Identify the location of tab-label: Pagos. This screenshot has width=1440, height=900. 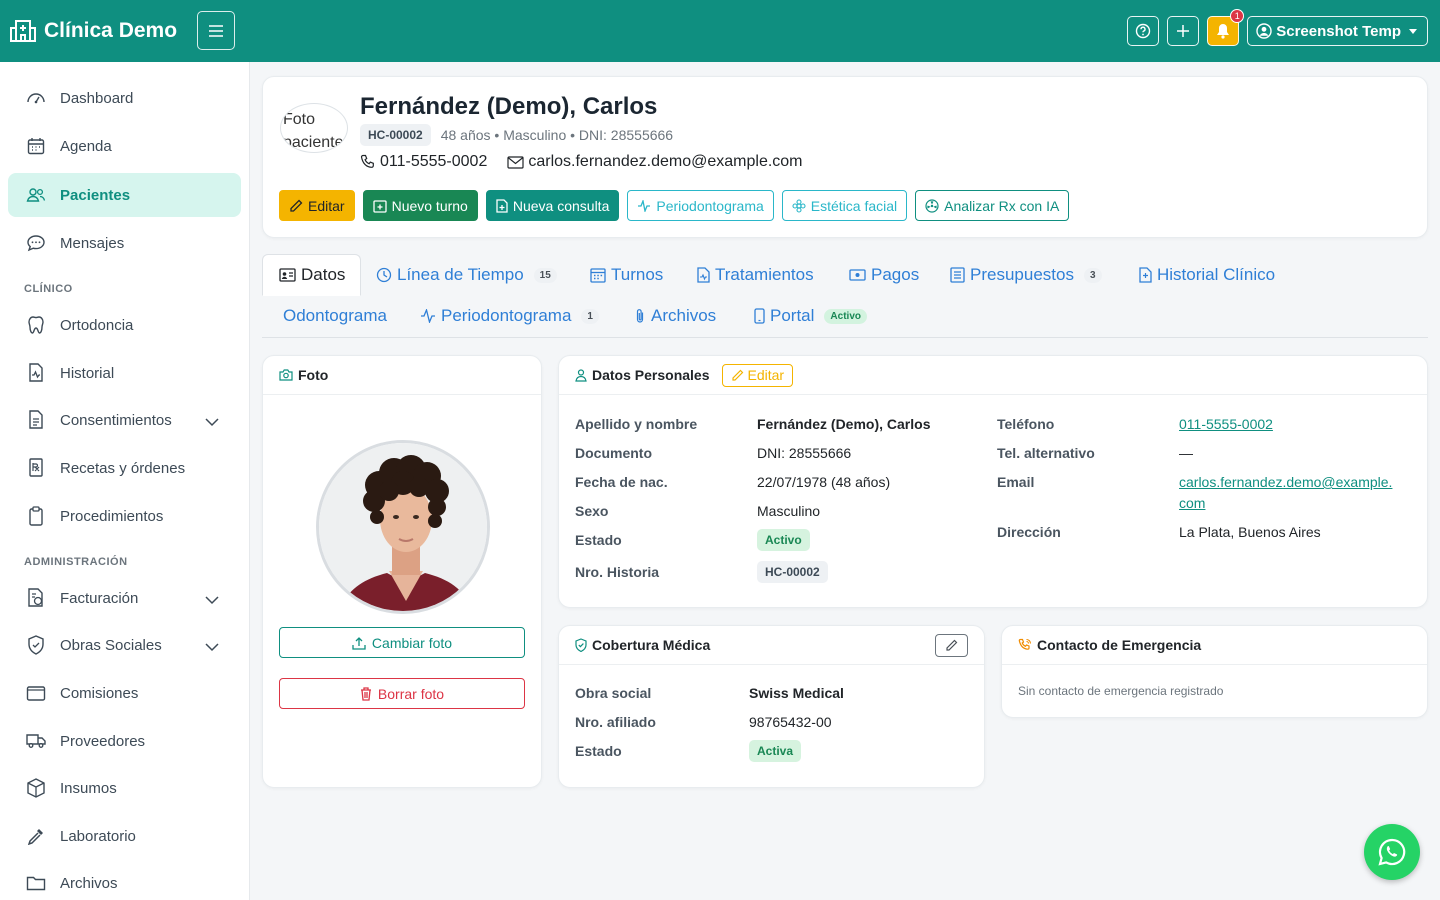
(895, 274).